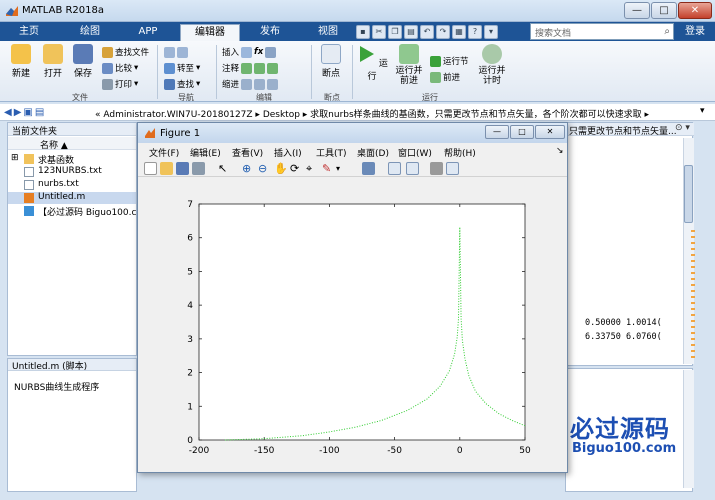  What do you see at coordinates (667, 31) in the screenshot?
I see `search-icon: ⌕` at bounding box center [667, 31].